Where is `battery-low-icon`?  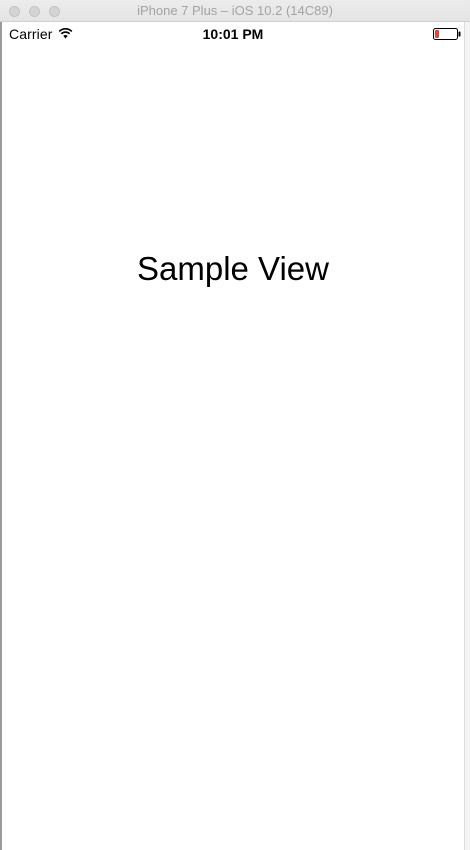 battery-low-icon is located at coordinates (447, 34).